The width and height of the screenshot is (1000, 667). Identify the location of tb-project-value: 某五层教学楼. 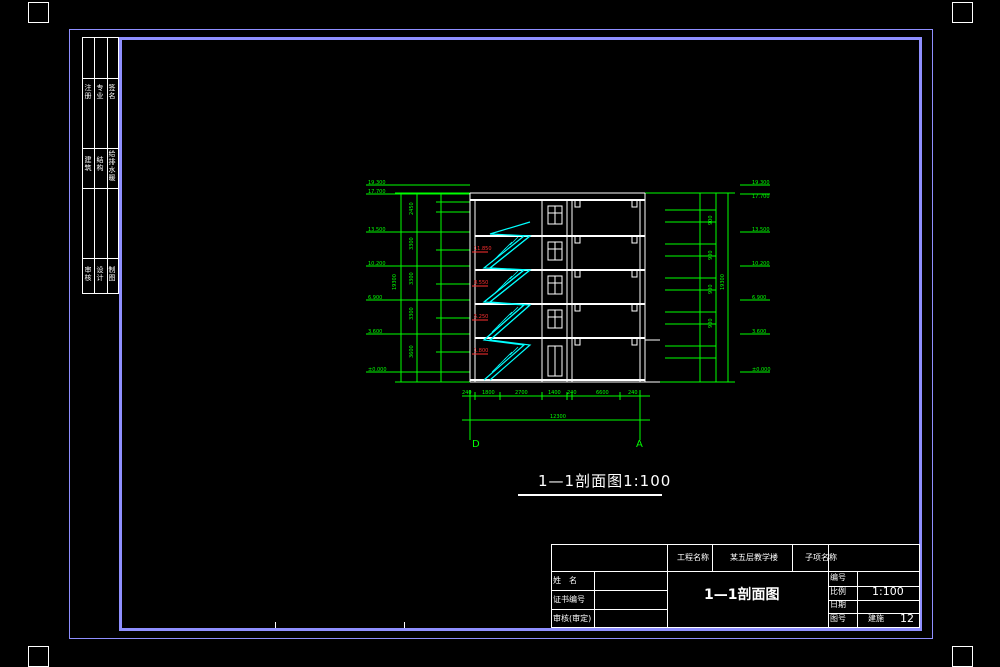
(754, 557).